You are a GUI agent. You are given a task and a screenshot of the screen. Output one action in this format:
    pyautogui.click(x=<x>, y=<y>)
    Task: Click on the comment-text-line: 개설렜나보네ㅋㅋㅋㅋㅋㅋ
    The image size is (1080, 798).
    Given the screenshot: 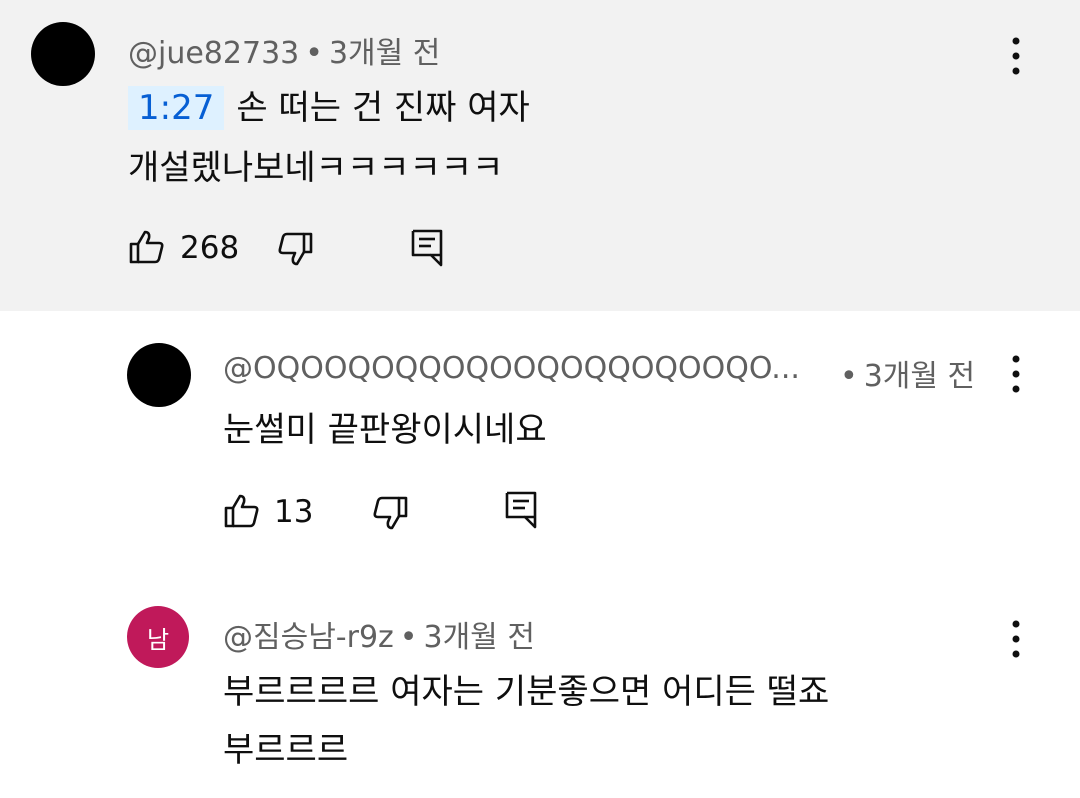 What is the action you would take?
    pyautogui.click(x=316, y=168)
    